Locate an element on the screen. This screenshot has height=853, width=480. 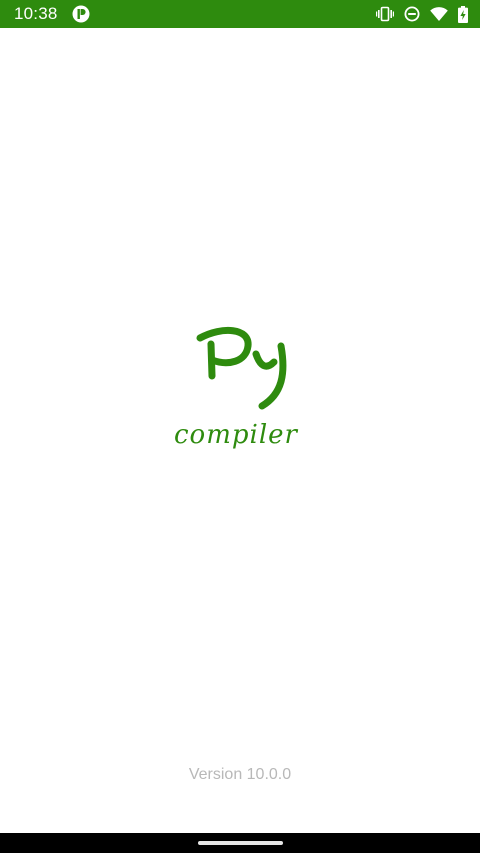
version-label: Version 10.0.0 is located at coordinates (240, 774).